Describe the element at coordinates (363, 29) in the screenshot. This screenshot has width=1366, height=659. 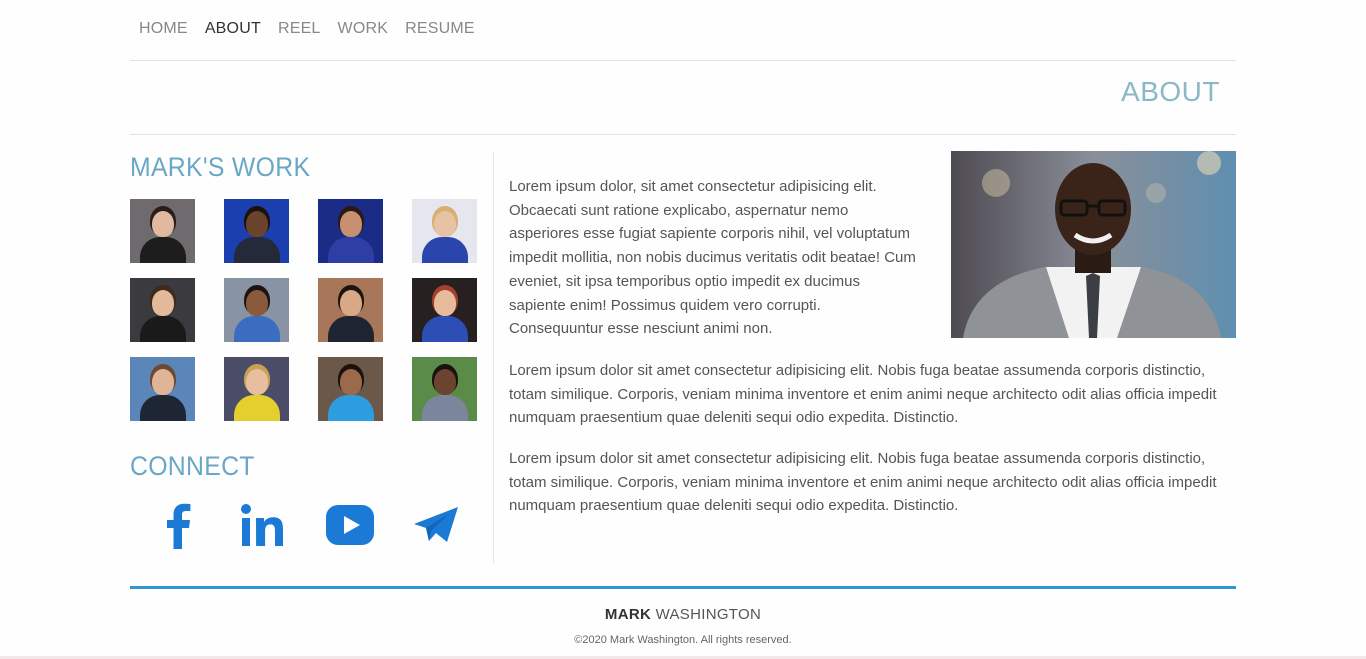
I see `nav-work: WORK` at that location.